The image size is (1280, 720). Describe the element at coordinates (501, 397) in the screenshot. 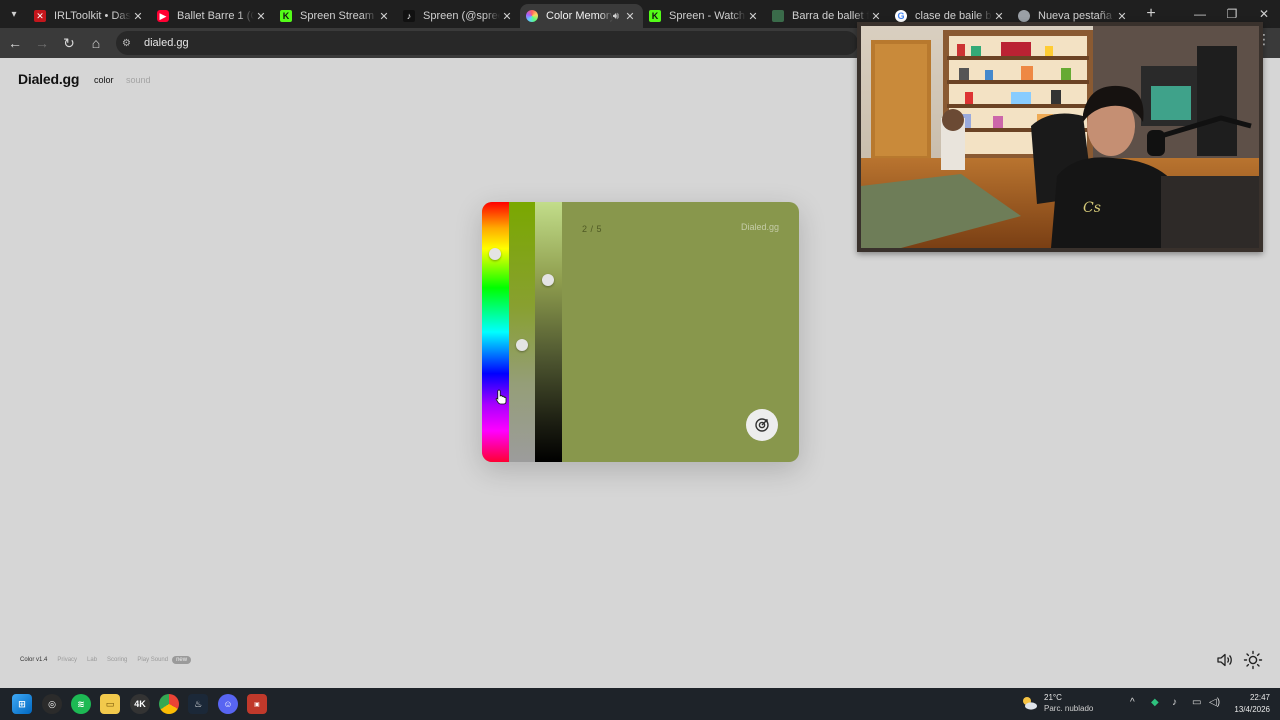

I see `hand-pointer-cursor-icon` at that location.